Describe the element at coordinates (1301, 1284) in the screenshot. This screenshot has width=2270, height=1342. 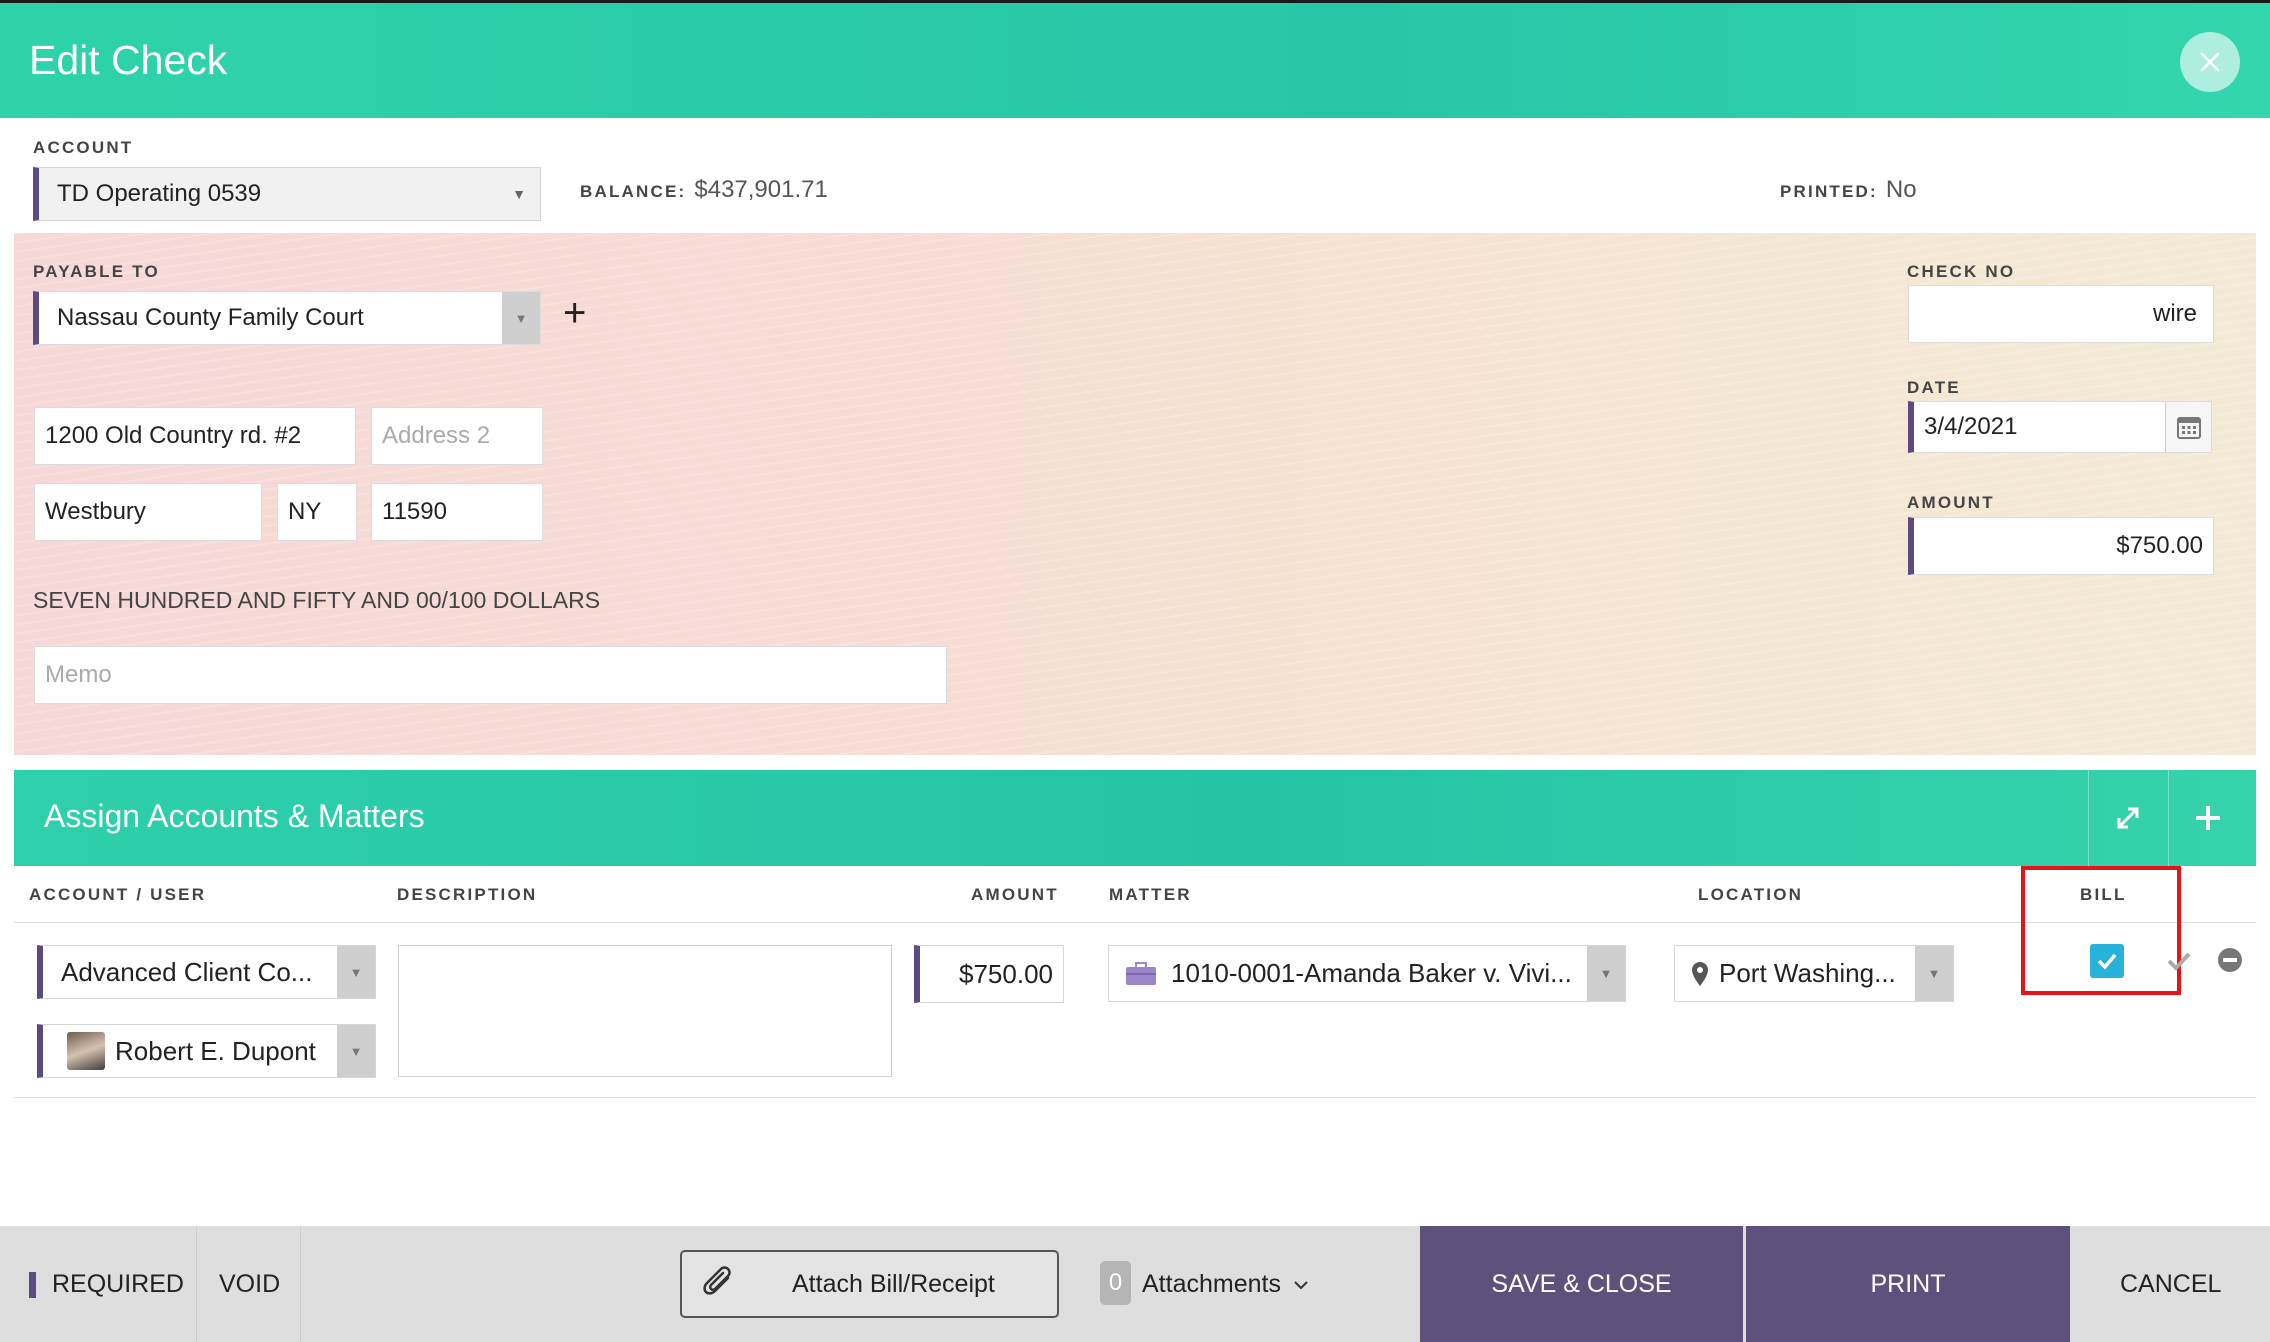
I see `chevron-down-icon` at that location.